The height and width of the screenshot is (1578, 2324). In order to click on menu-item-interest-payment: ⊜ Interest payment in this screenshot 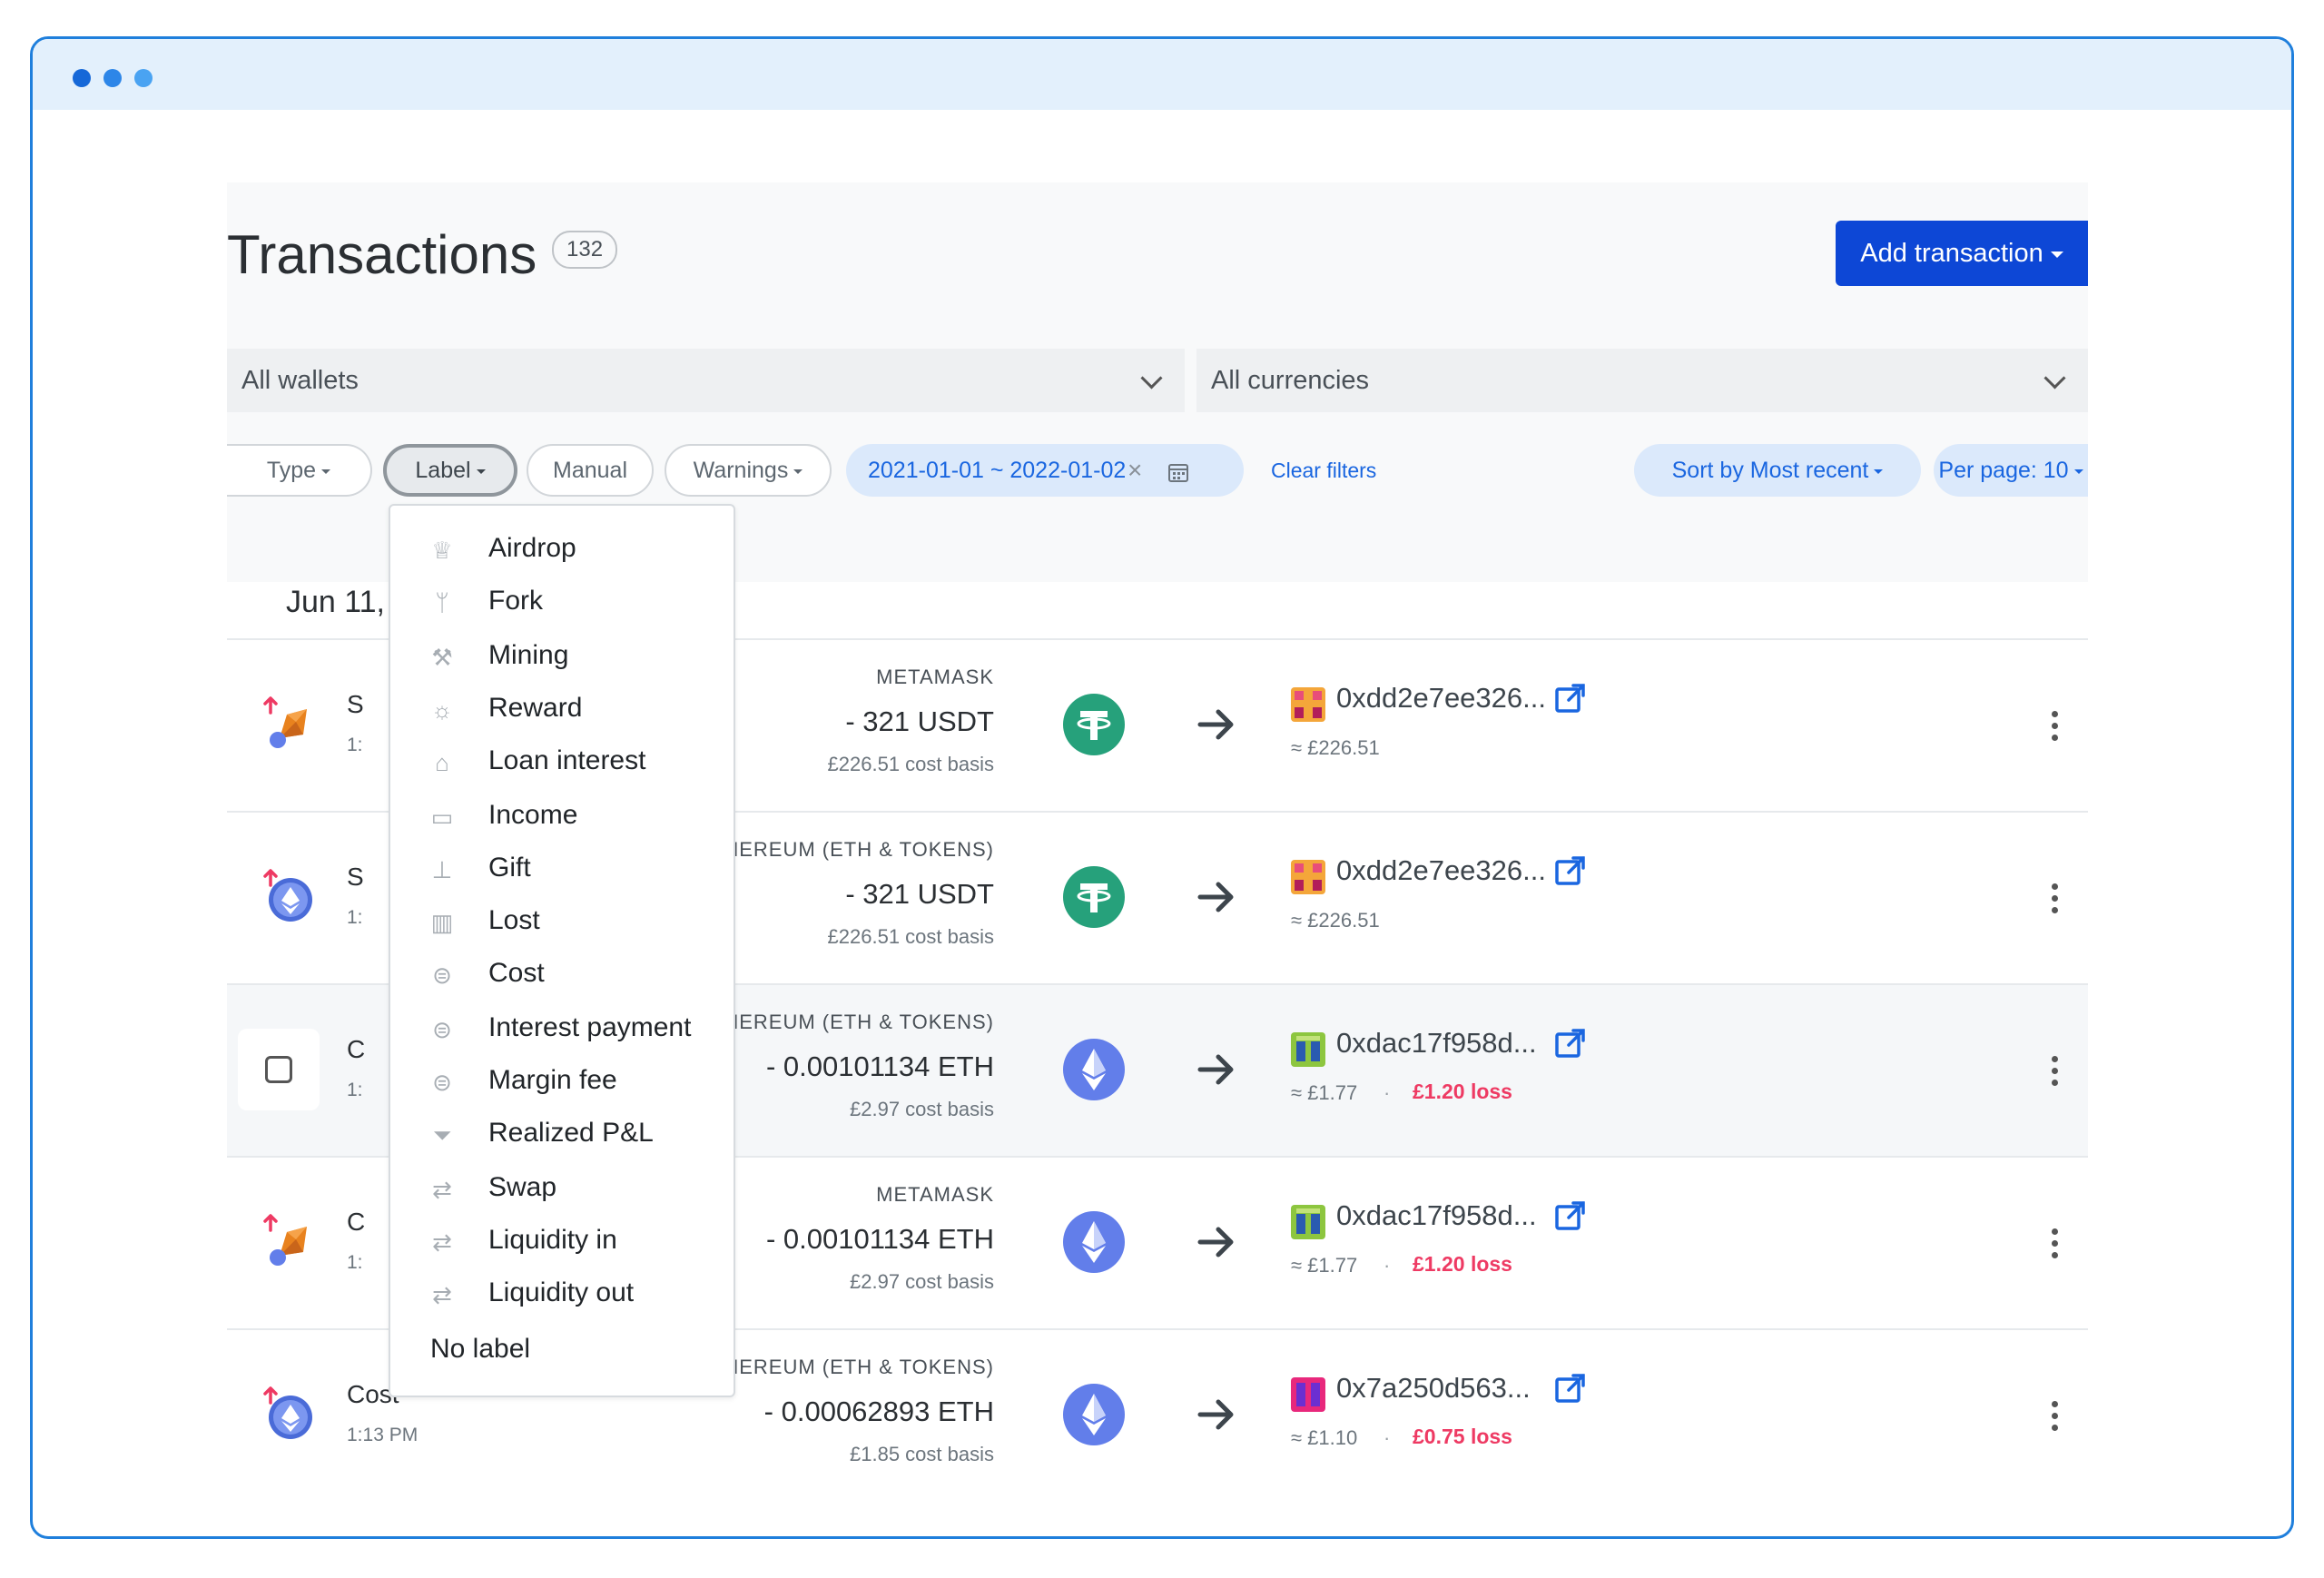, I will do `click(562, 1030)`.